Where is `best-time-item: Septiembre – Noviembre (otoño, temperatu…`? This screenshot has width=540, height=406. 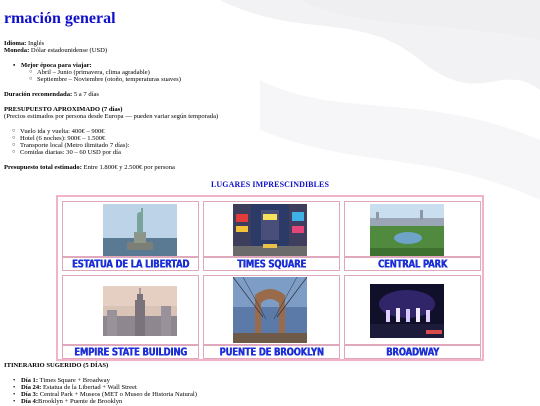
best-time-item: Septiembre – Noviembre (otoño, temperatu… is located at coordinates (105, 80).